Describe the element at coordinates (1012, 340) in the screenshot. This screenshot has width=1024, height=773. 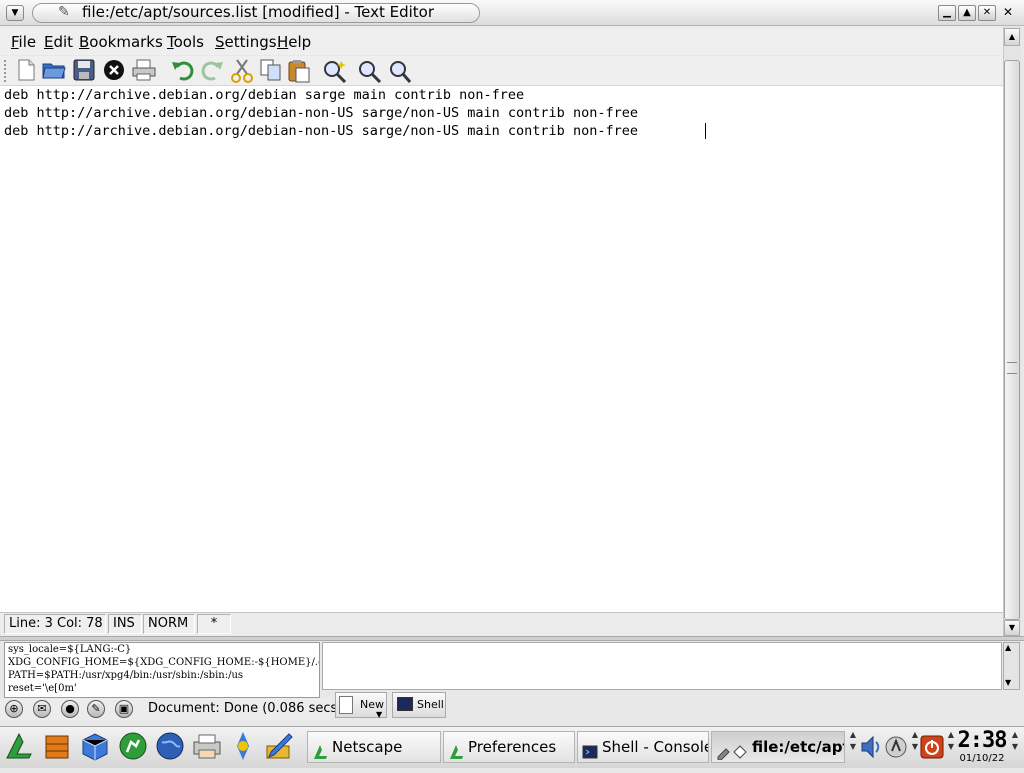
I see `scrollbar-thumb` at that location.